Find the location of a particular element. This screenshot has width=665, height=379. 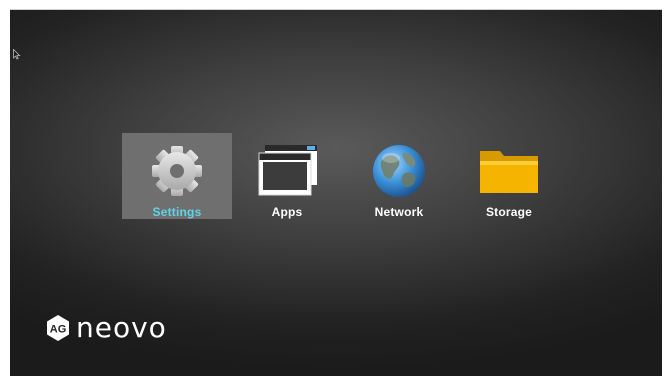

windows-stack-icon is located at coordinates (287, 171).